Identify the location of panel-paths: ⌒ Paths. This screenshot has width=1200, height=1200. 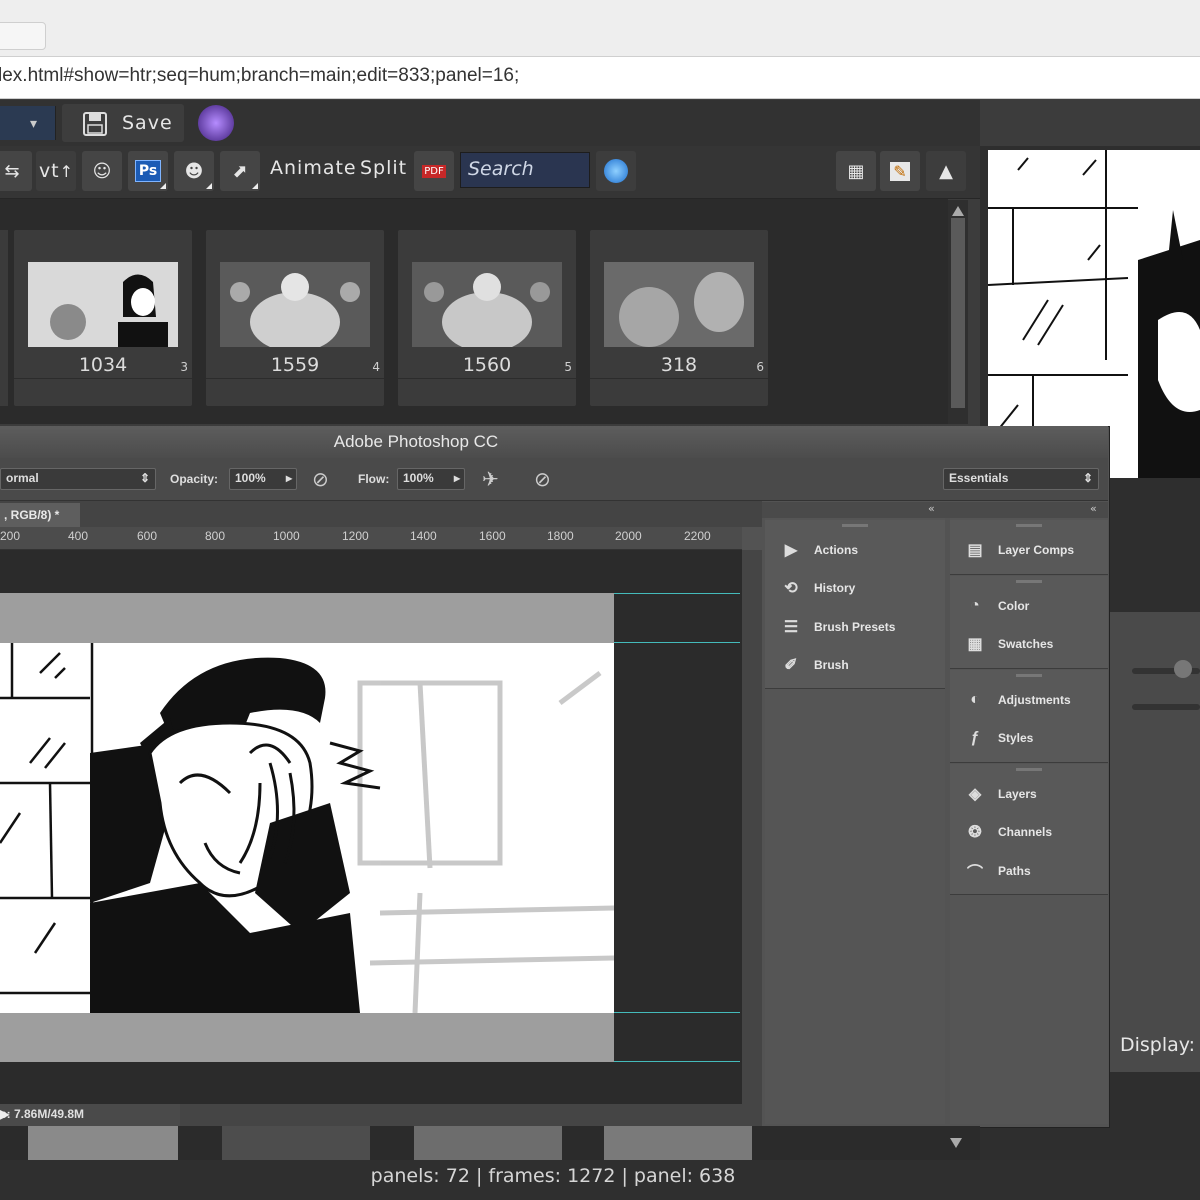
(997, 871).